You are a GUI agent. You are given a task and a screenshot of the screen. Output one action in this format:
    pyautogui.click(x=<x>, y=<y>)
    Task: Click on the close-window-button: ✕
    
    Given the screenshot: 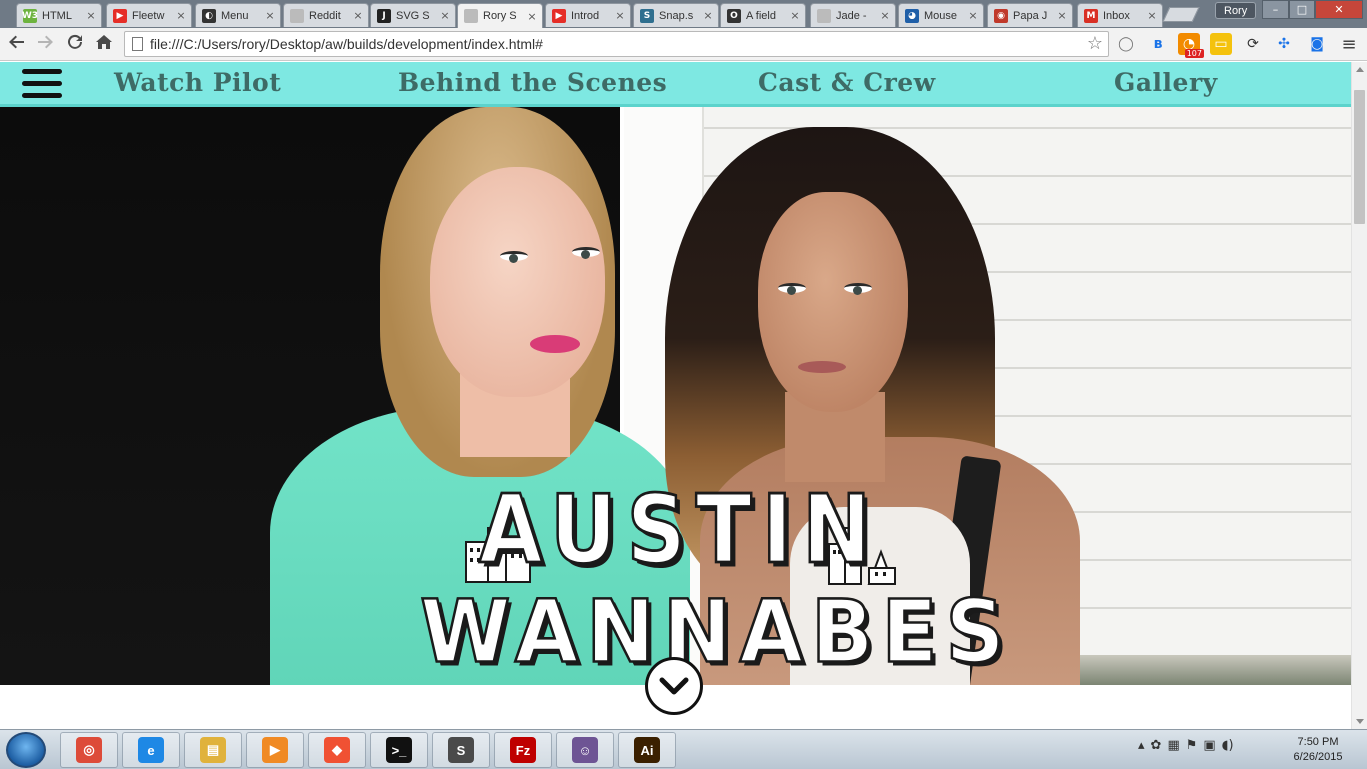 What is the action you would take?
    pyautogui.click(x=1339, y=9)
    